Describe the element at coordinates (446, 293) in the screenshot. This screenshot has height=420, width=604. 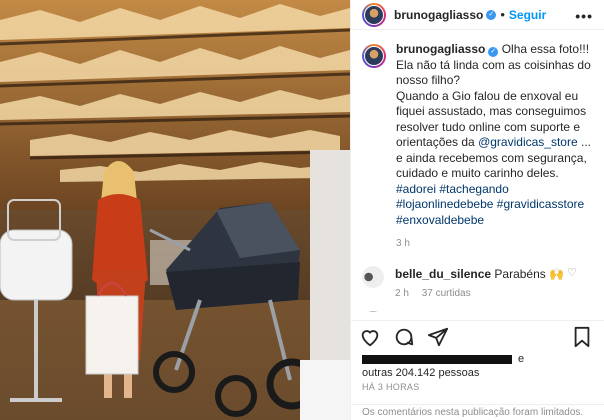
I see `comment-likes: 37 curtidas` at that location.